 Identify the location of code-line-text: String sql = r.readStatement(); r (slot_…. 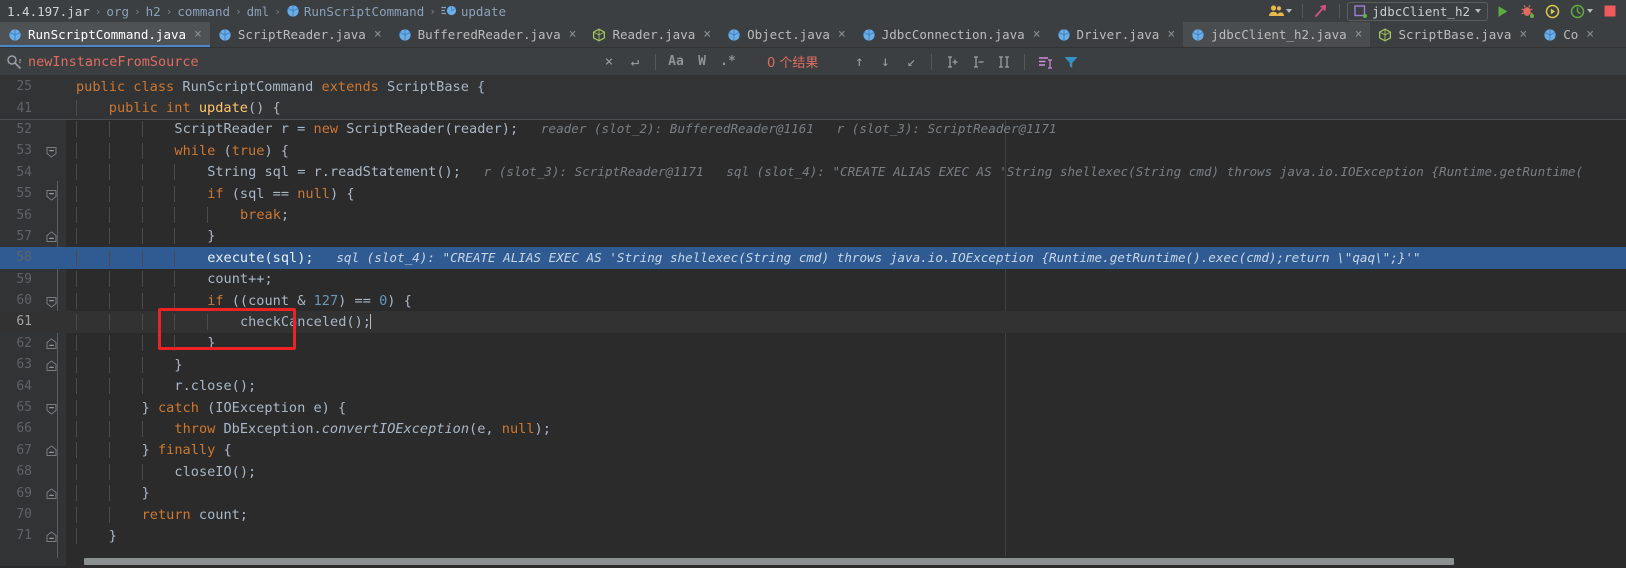
(846, 172).